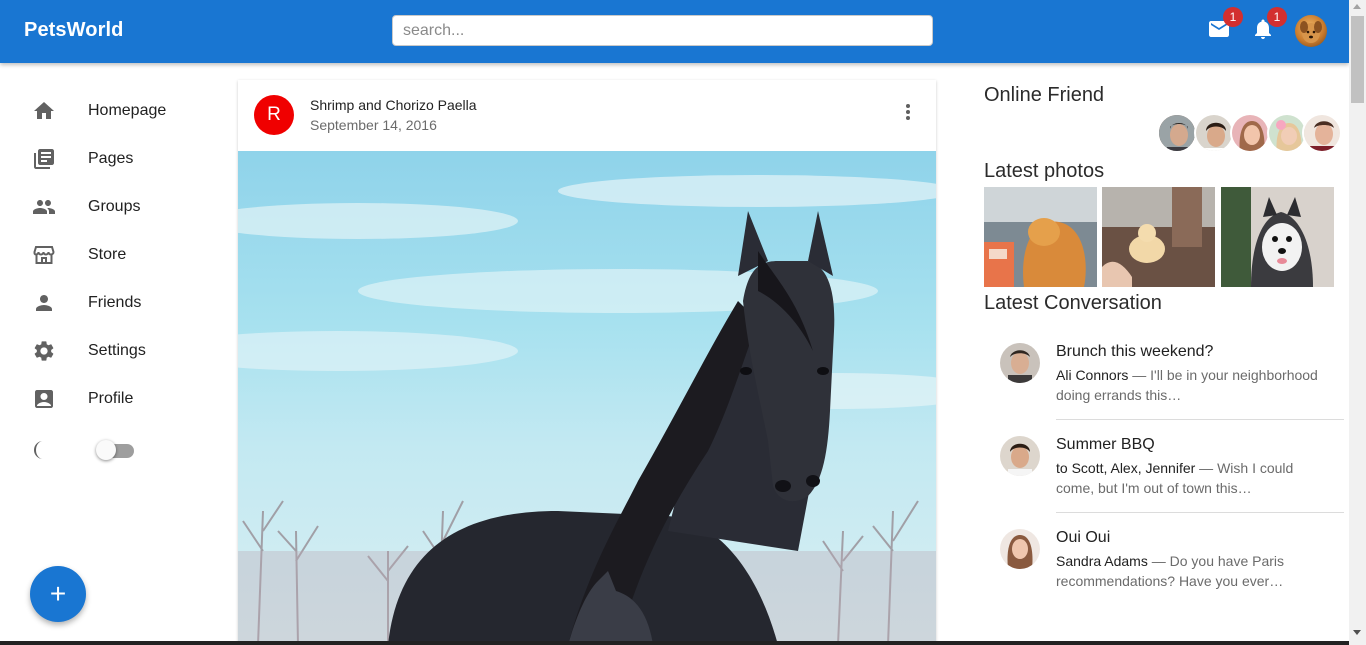 The width and height of the screenshot is (1366, 645). What do you see at coordinates (1044, 171) in the screenshot?
I see `latest-photos-heading: Latest photos` at bounding box center [1044, 171].